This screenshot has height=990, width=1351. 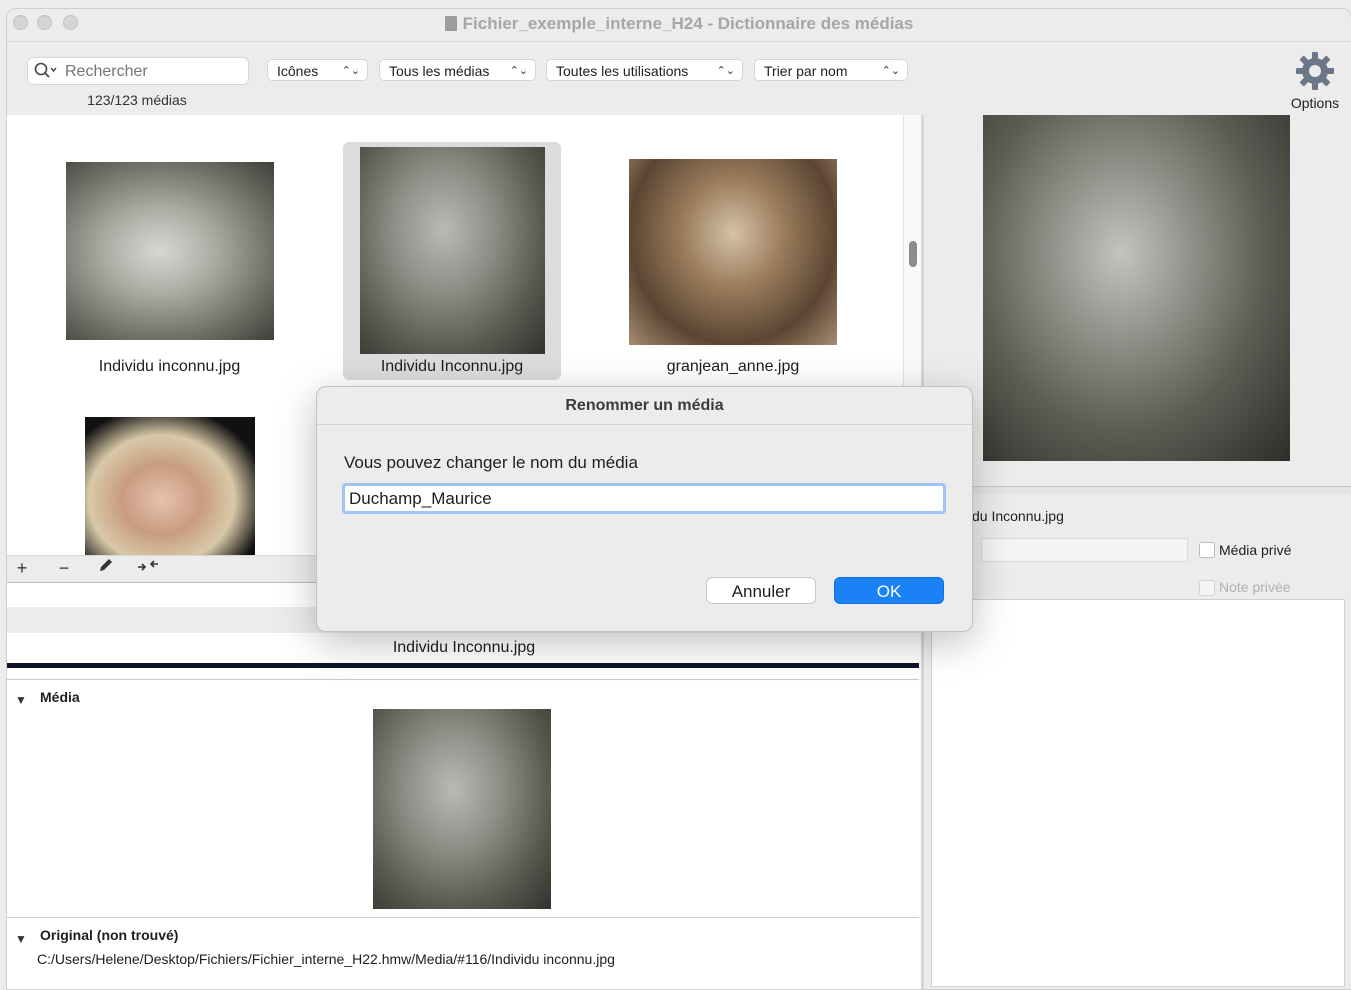 What do you see at coordinates (106, 565) in the screenshot?
I see `pencil-icon` at bounding box center [106, 565].